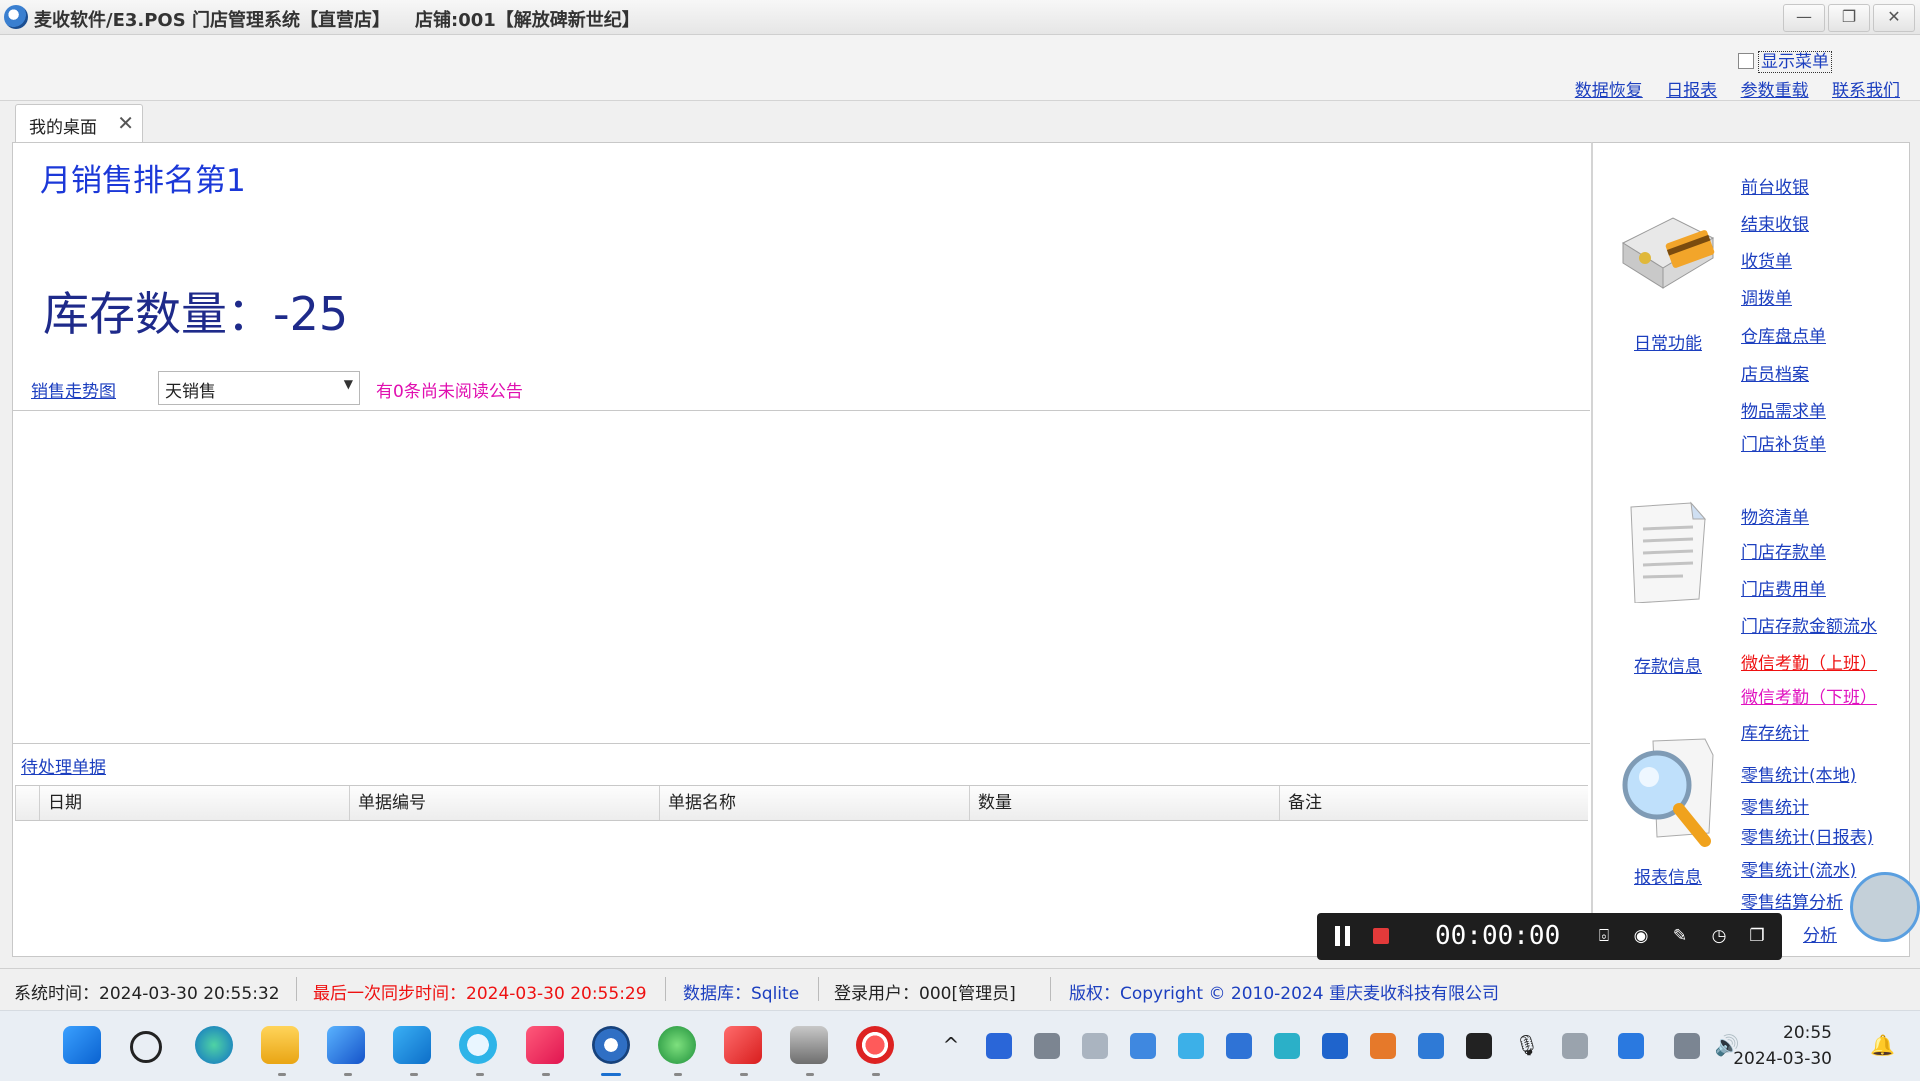 This screenshot has width=1920, height=1081. Describe the element at coordinates (1804, 18) in the screenshot. I see `minimize-button: —` at that location.